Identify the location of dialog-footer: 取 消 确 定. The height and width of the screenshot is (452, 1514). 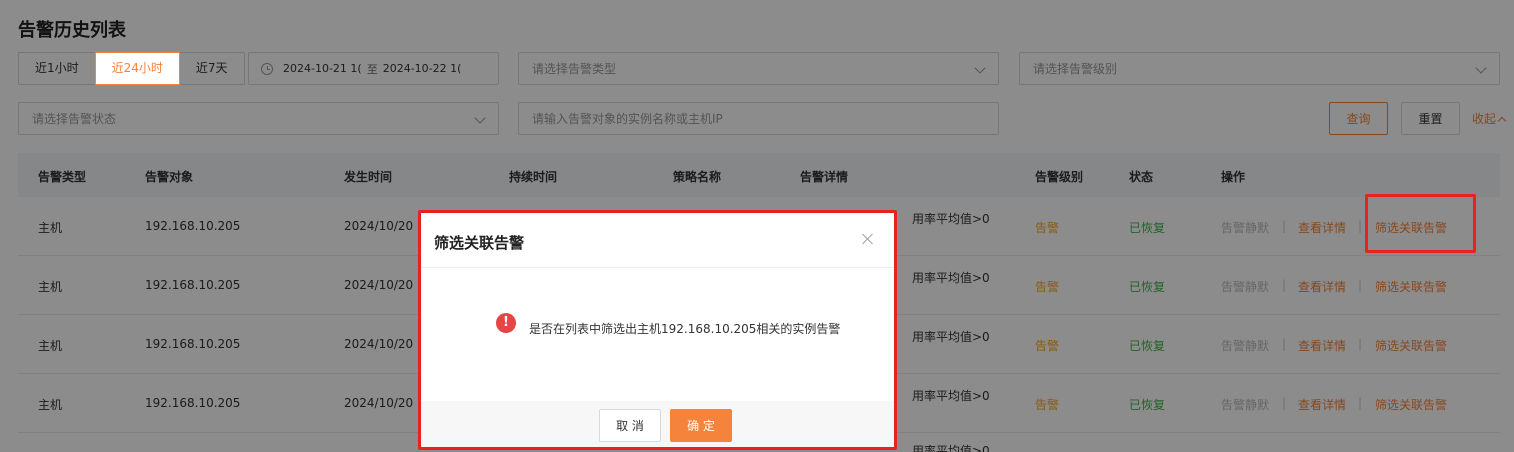
(657, 424).